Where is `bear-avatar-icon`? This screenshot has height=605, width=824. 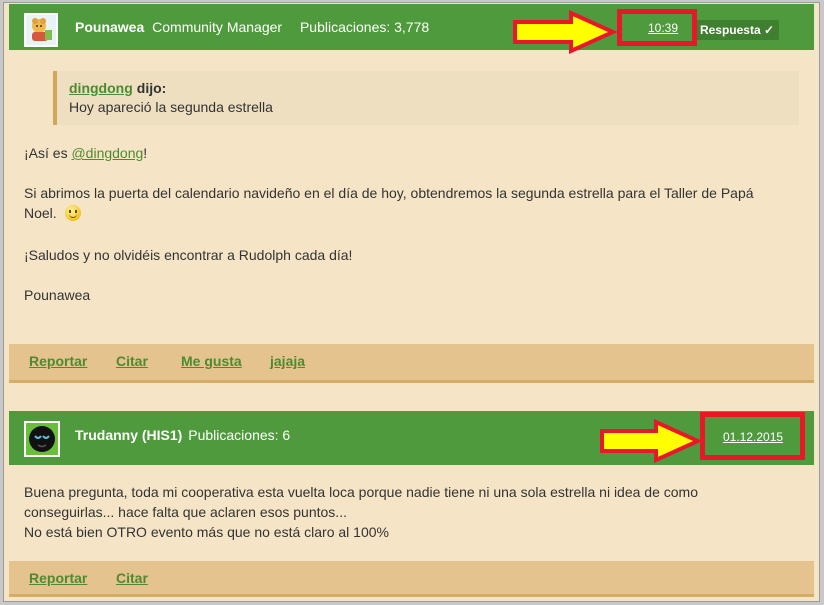 bear-avatar-icon is located at coordinates (41, 30).